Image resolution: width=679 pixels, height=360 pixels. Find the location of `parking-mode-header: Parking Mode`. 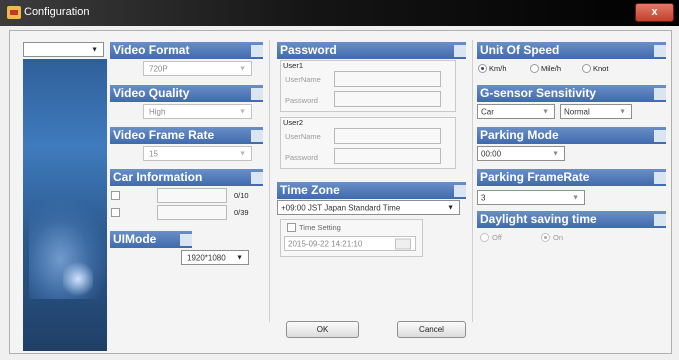

parking-mode-header: Parking Mode is located at coordinates (571, 135).